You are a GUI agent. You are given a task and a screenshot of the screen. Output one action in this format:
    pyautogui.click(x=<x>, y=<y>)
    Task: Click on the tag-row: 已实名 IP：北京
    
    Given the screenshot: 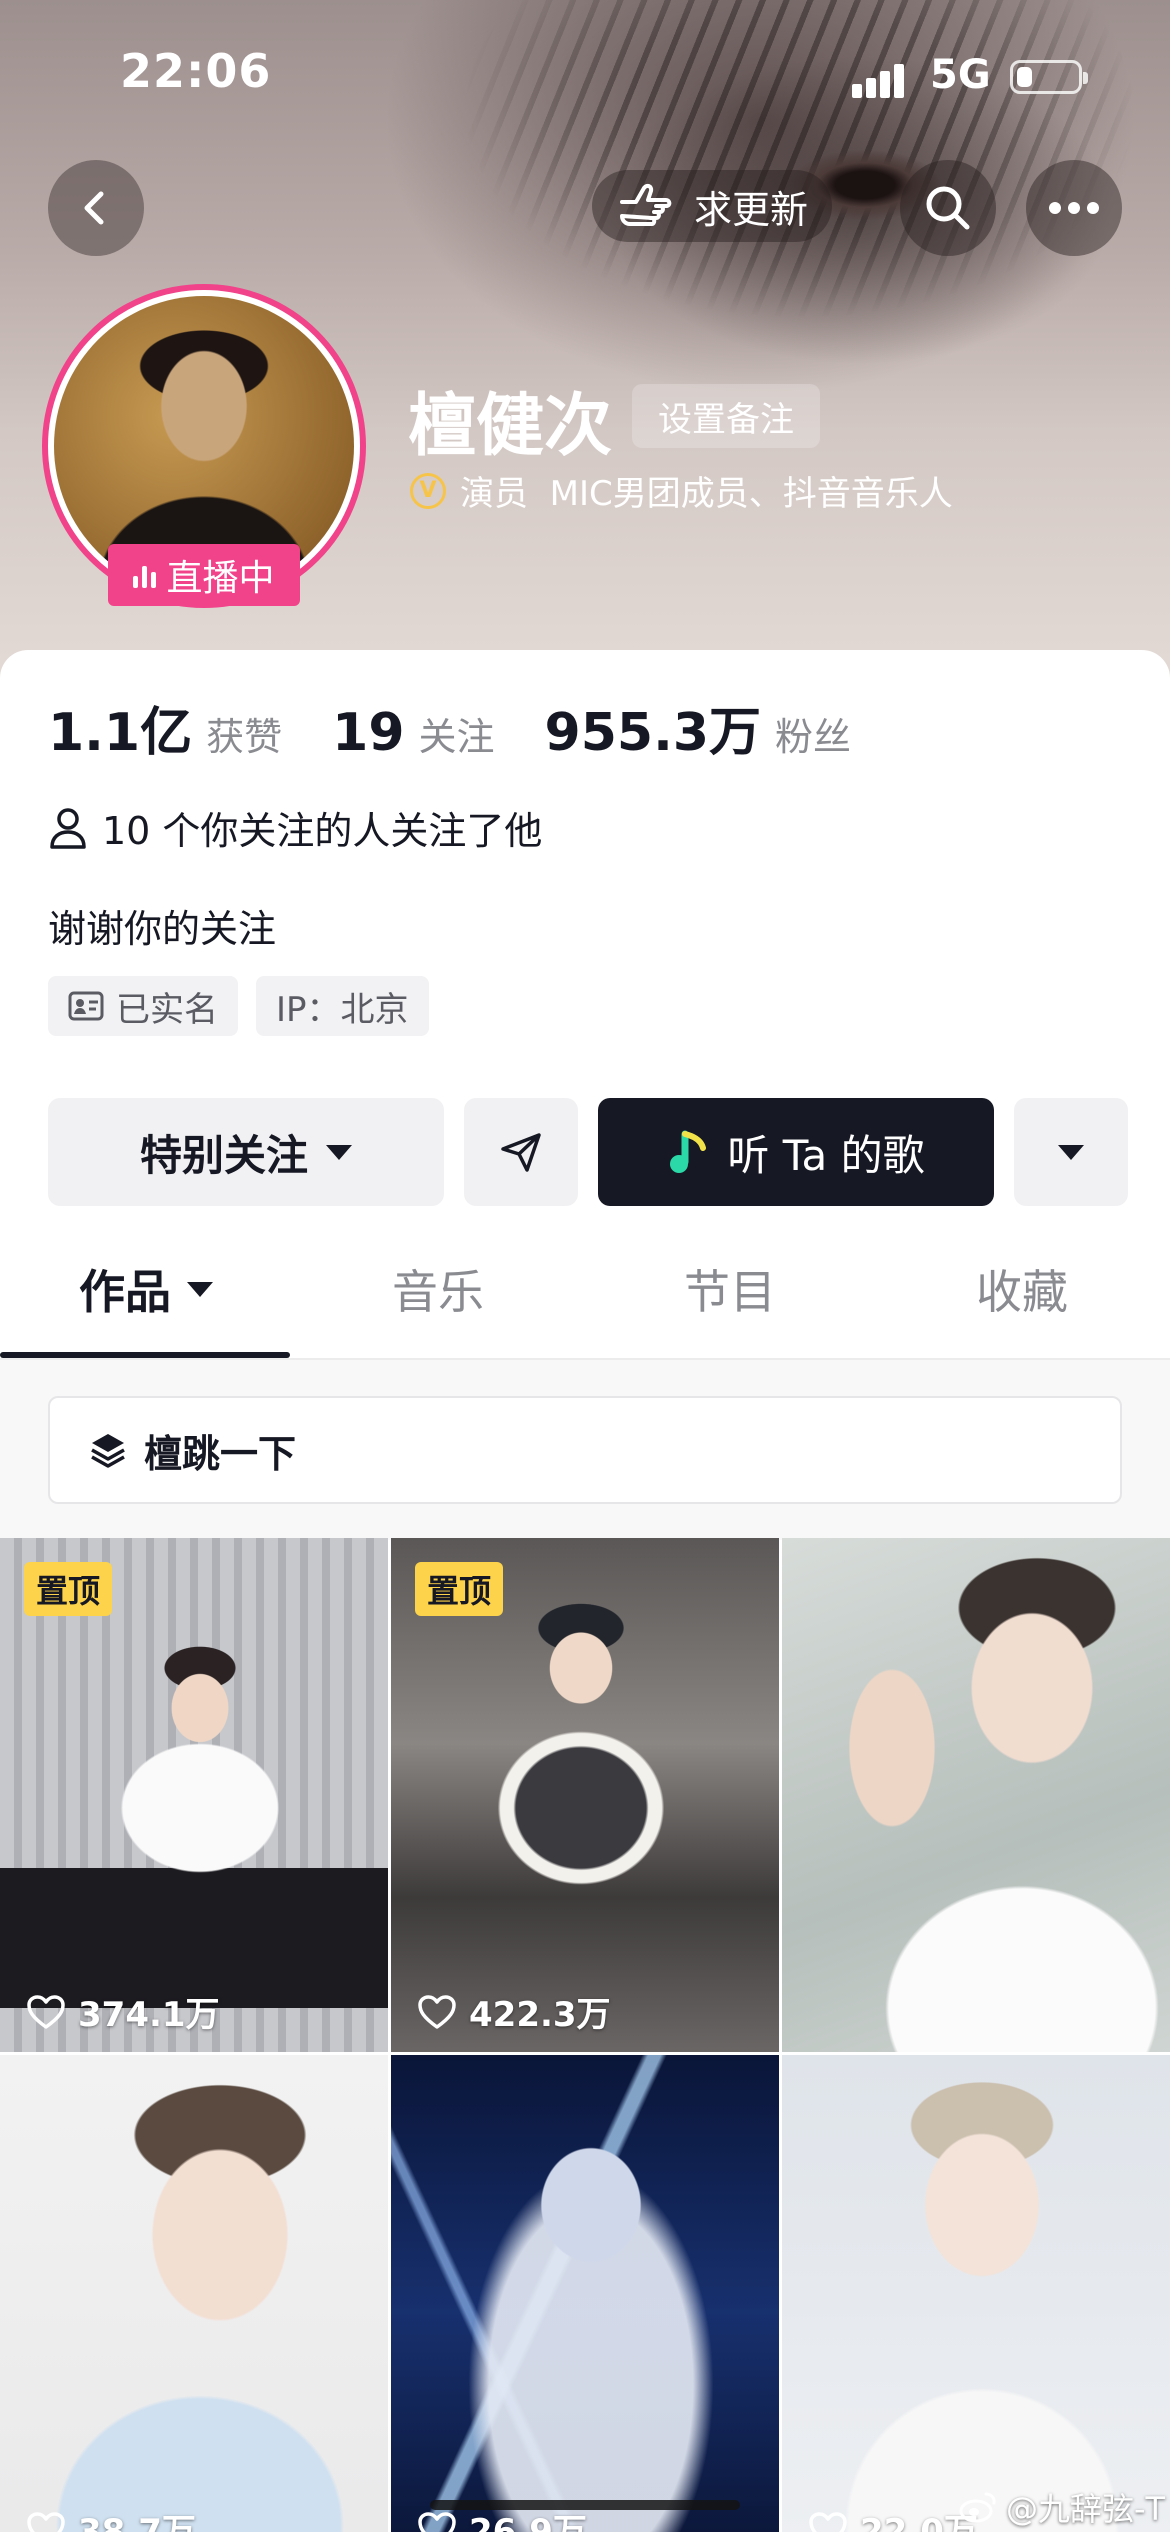 What is the action you would take?
    pyautogui.click(x=238, y=1006)
    